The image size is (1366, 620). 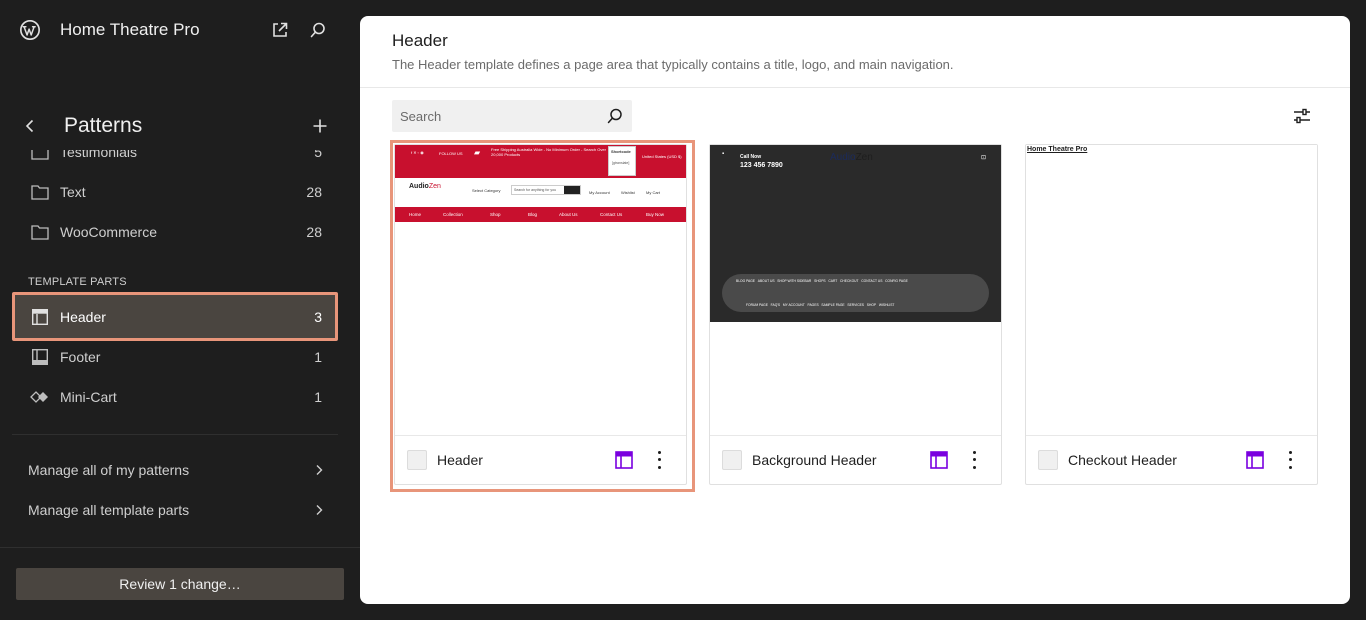 I want to click on preview-store-label: United States (USD $), so click(x=662, y=156).